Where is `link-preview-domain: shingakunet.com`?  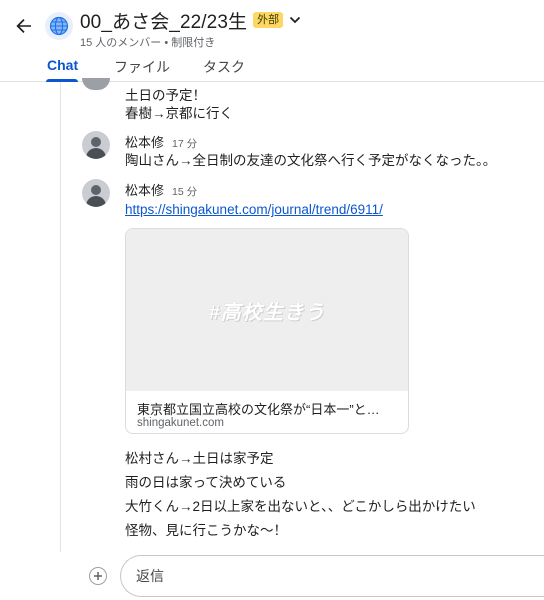
link-preview-domain: shingakunet.com is located at coordinates (180, 423).